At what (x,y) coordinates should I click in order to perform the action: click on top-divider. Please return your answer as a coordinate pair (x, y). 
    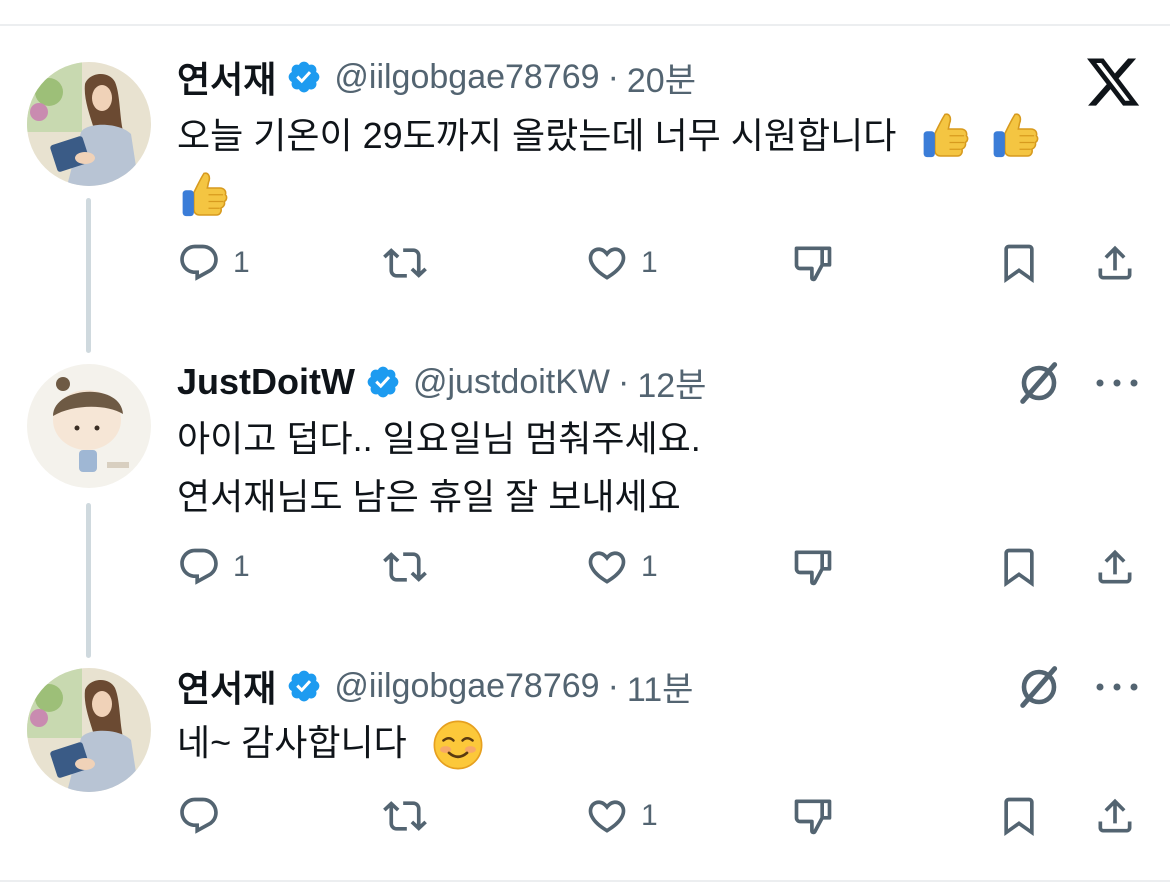
    Looking at the image, I should click on (585, 25).